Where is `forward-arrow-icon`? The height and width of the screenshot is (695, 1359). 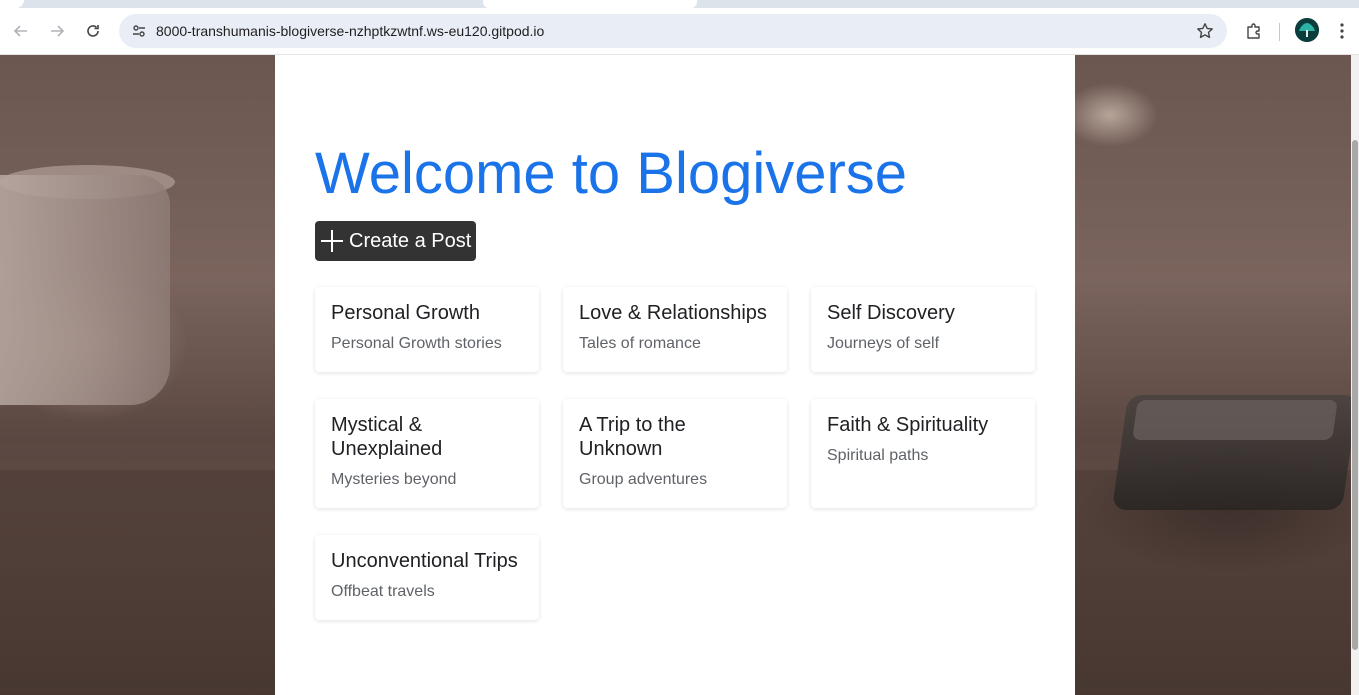 forward-arrow-icon is located at coordinates (58, 31).